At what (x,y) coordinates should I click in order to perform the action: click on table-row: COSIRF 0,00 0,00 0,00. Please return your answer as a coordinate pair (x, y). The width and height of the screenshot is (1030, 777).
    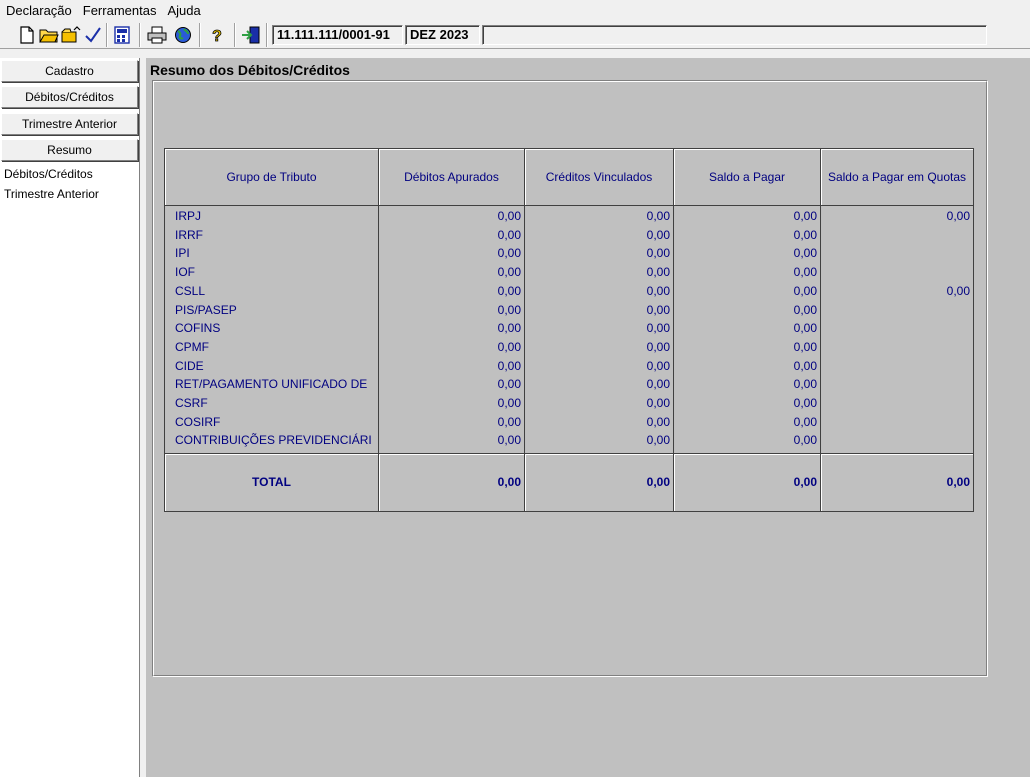
    Looking at the image, I should click on (569, 422).